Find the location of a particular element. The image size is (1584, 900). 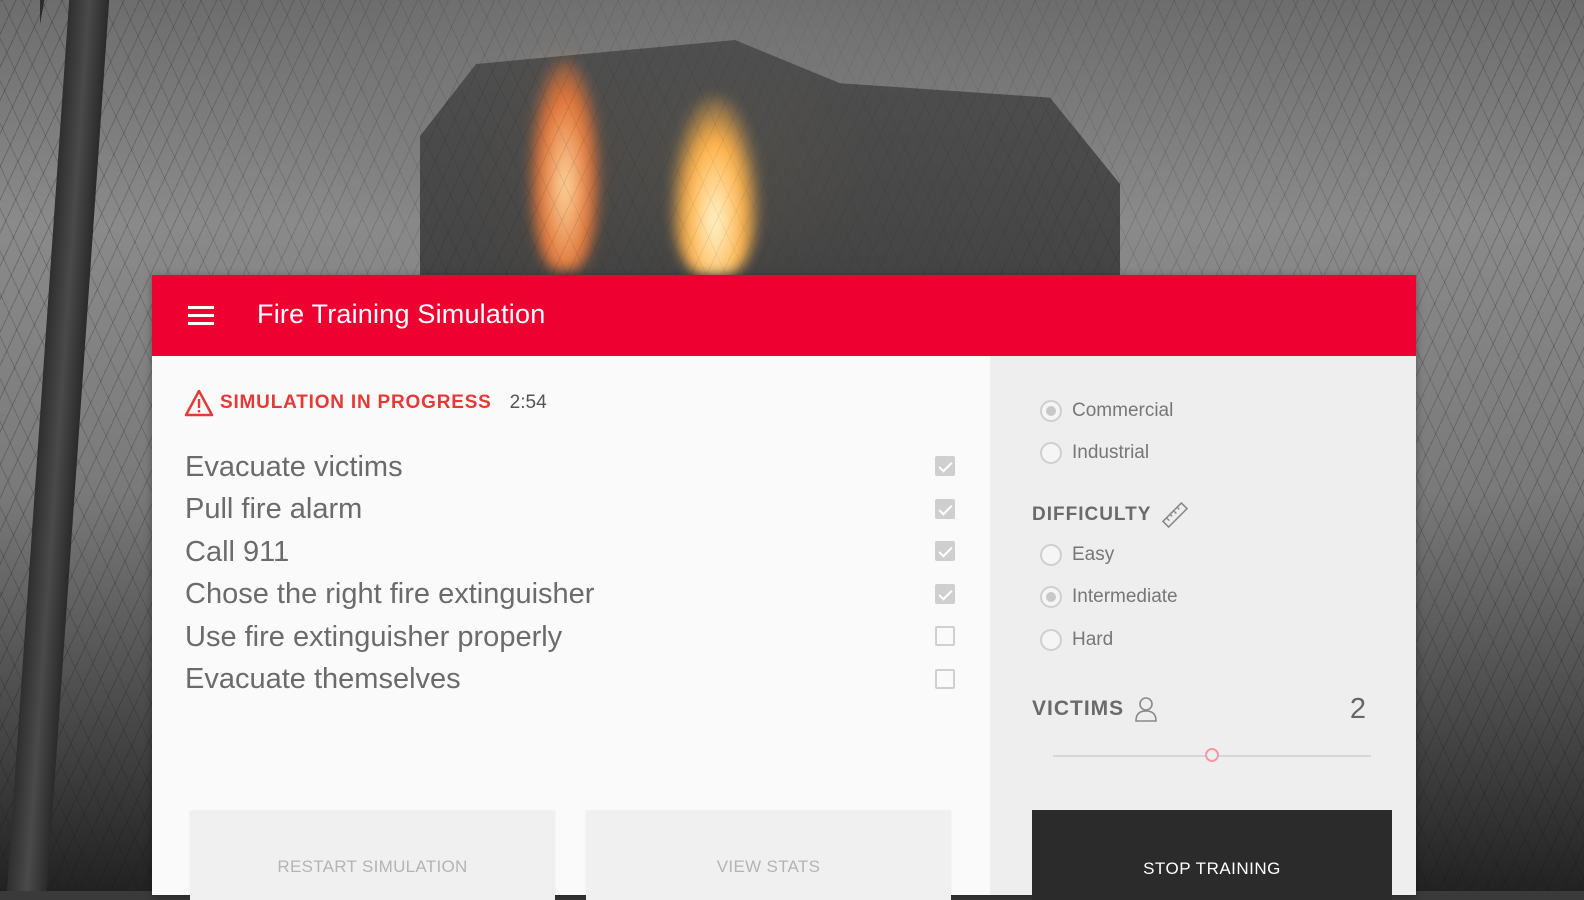

radio-hard: Hard is located at coordinates (1076, 640).